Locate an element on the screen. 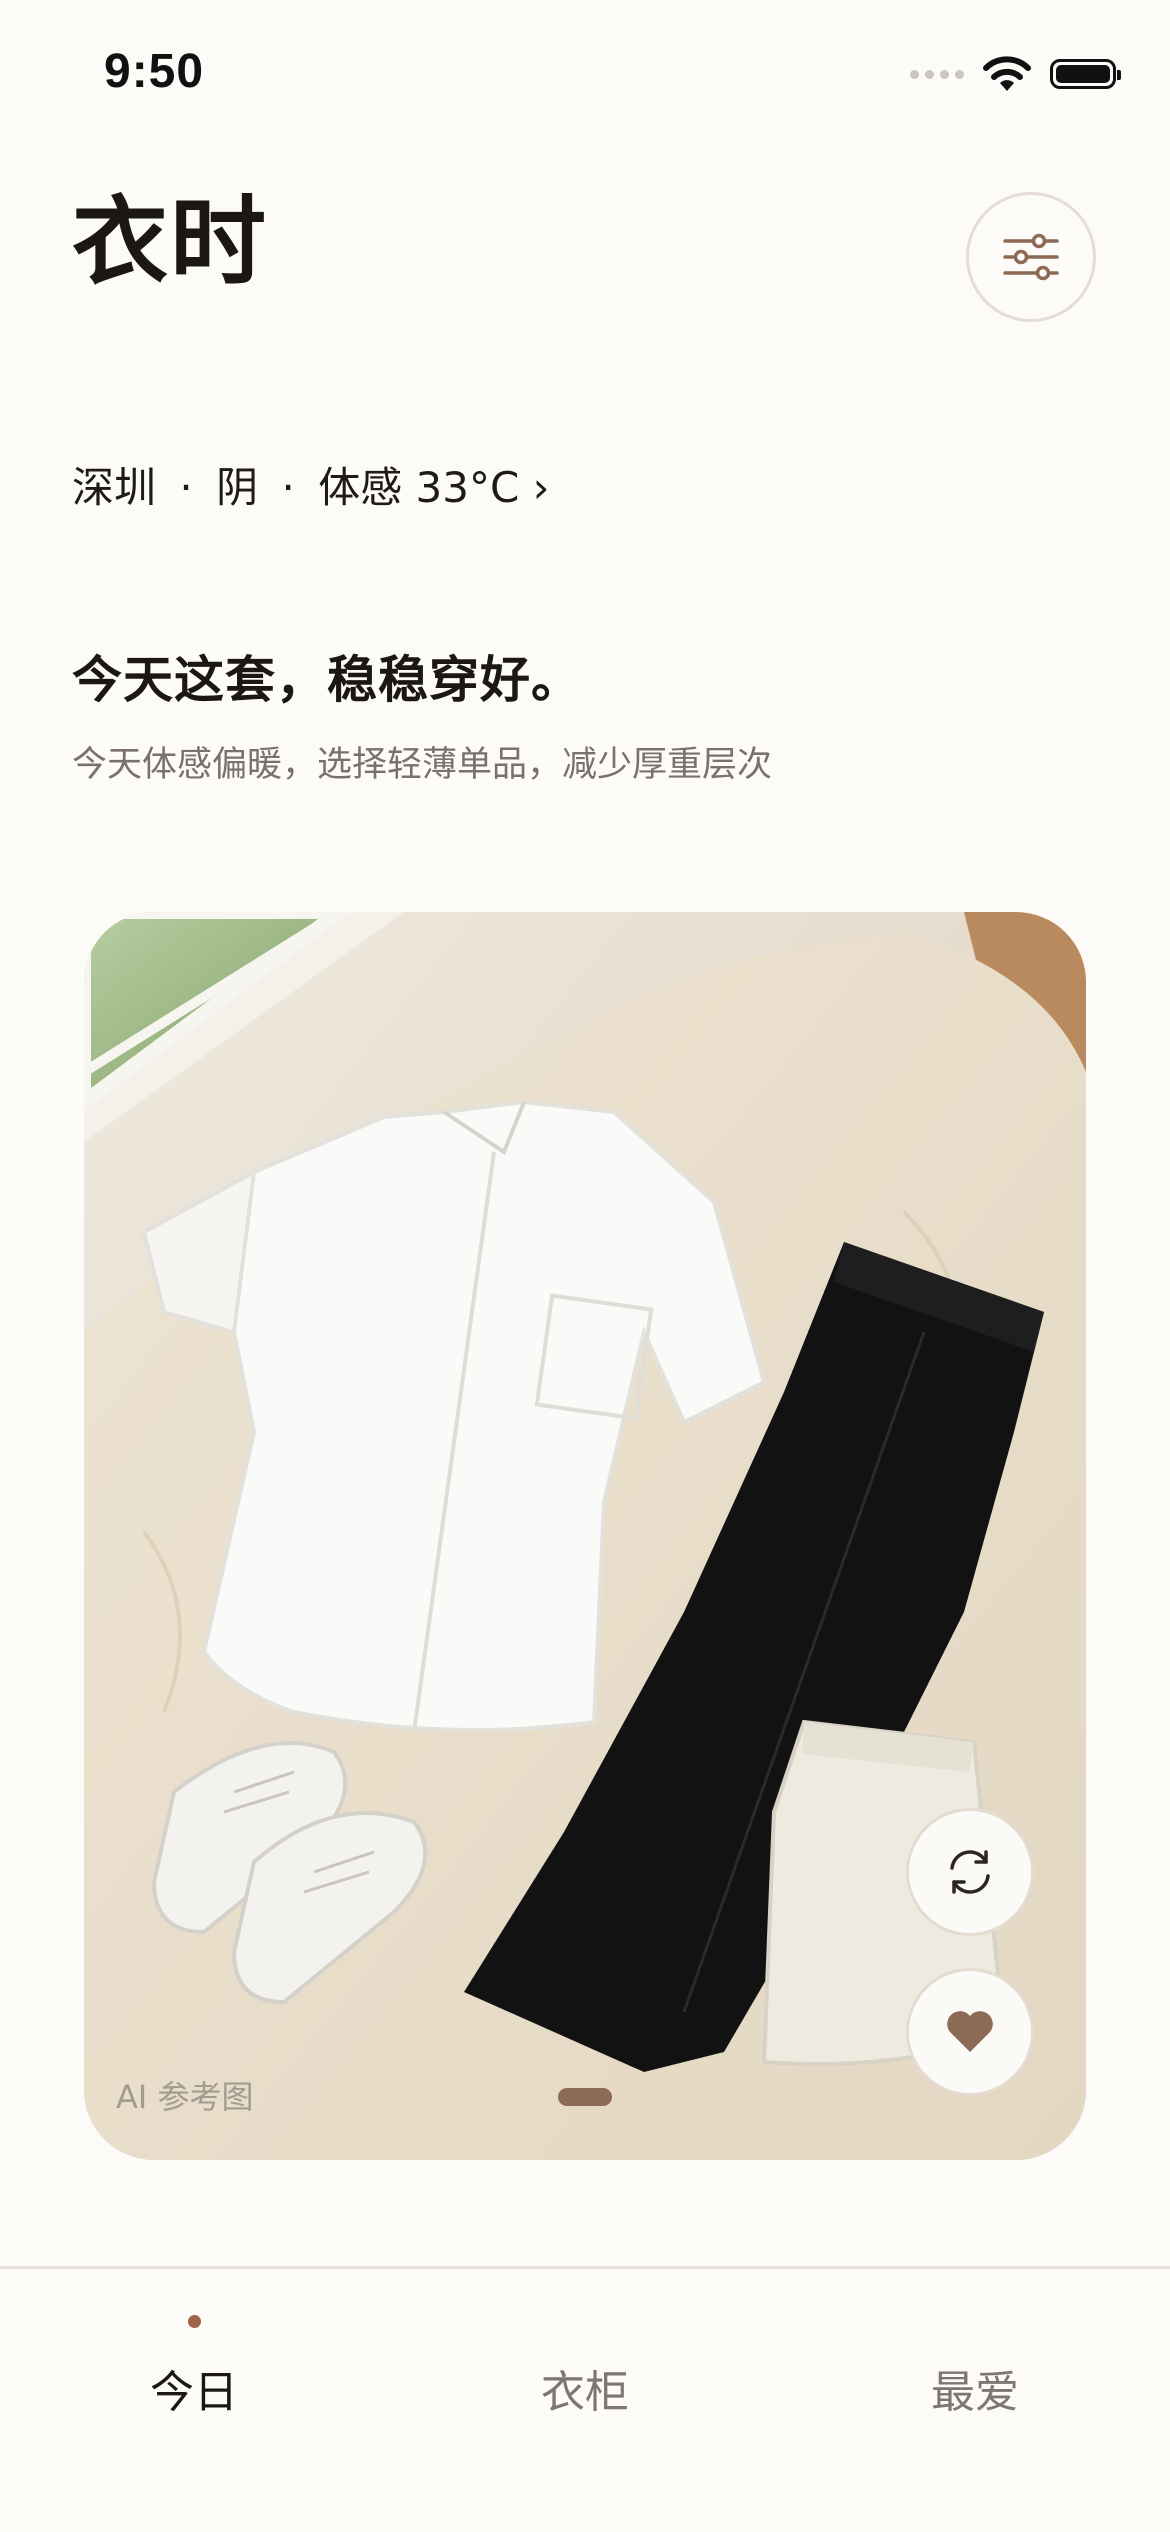 This screenshot has width=1170, height=2532. refresh-icon is located at coordinates (970, 1872).